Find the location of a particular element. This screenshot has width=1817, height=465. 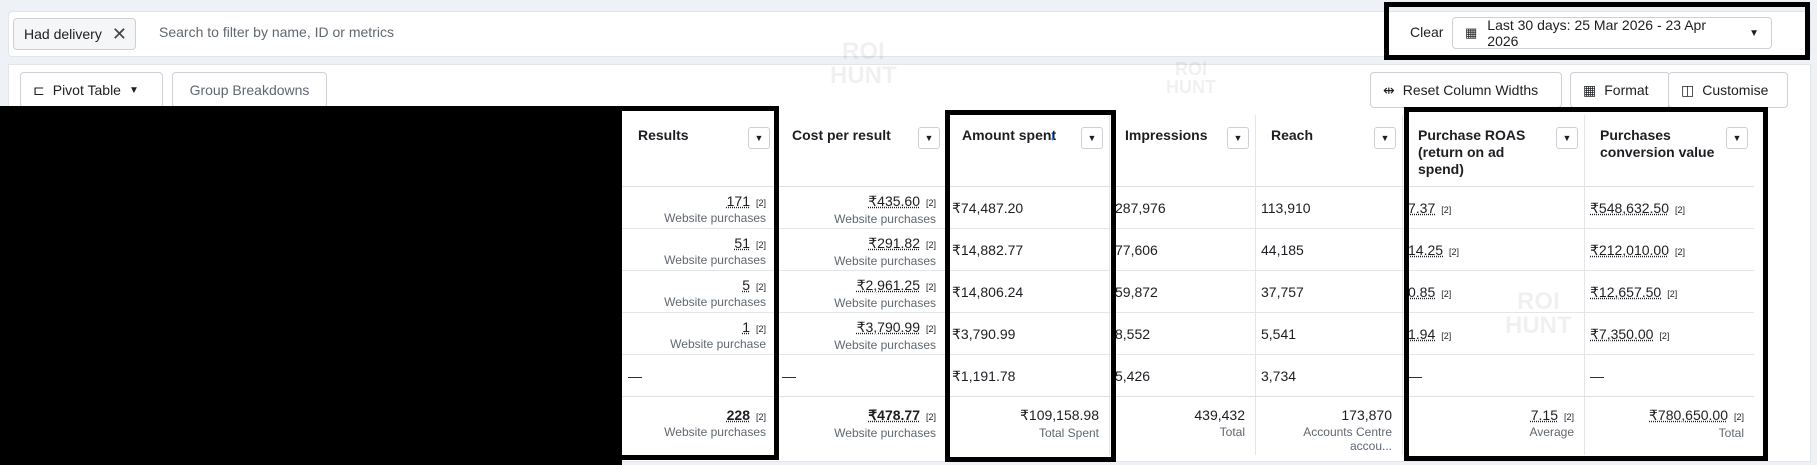

cell-value: 8,552 is located at coordinates (1133, 334).